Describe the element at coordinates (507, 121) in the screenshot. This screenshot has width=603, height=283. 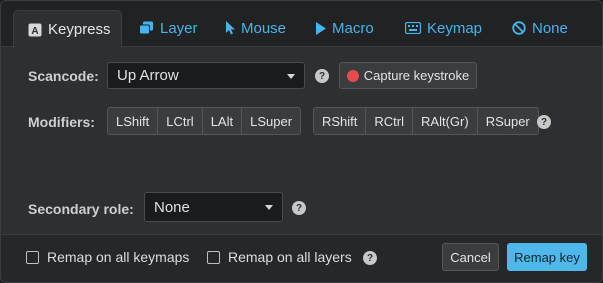
I see `modifier-rsuper-button: RSuper` at that location.